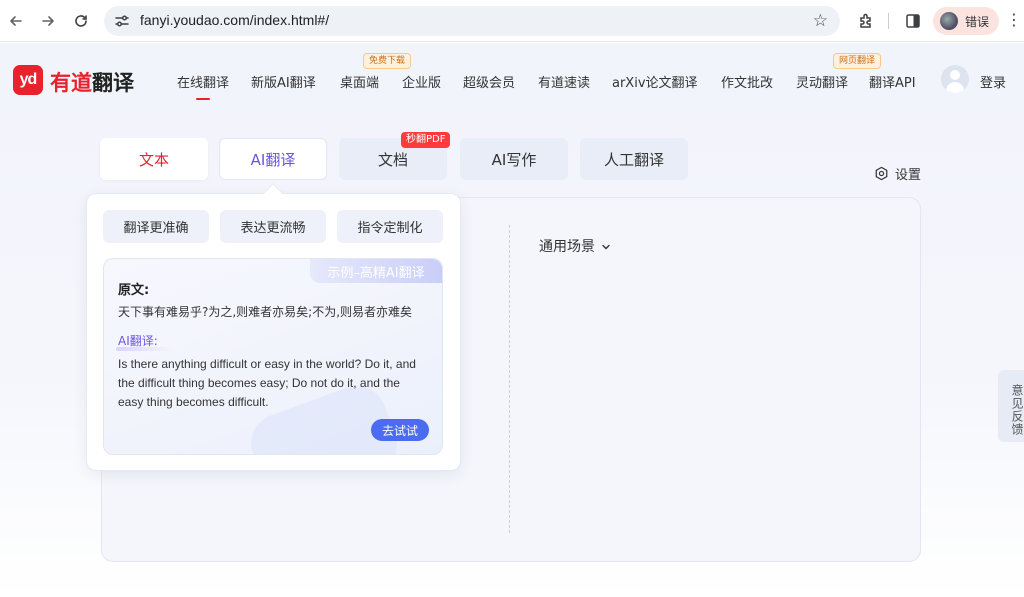 This screenshot has width=1024, height=597. What do you see at coordinates (283, 81) in the screenshot?
I see `nav-new-ai-translate: 新版AI翻译` at bounding box center [283, 81].